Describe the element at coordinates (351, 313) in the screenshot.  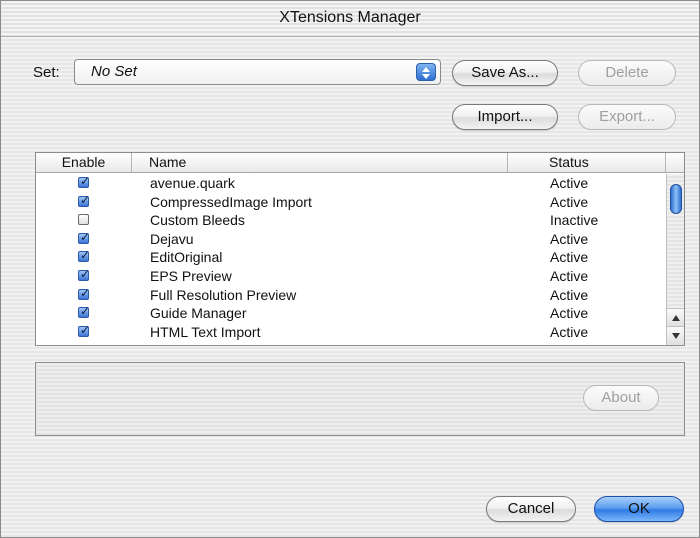
I see `list-row: ✓ Guide Manager Active` at that location.